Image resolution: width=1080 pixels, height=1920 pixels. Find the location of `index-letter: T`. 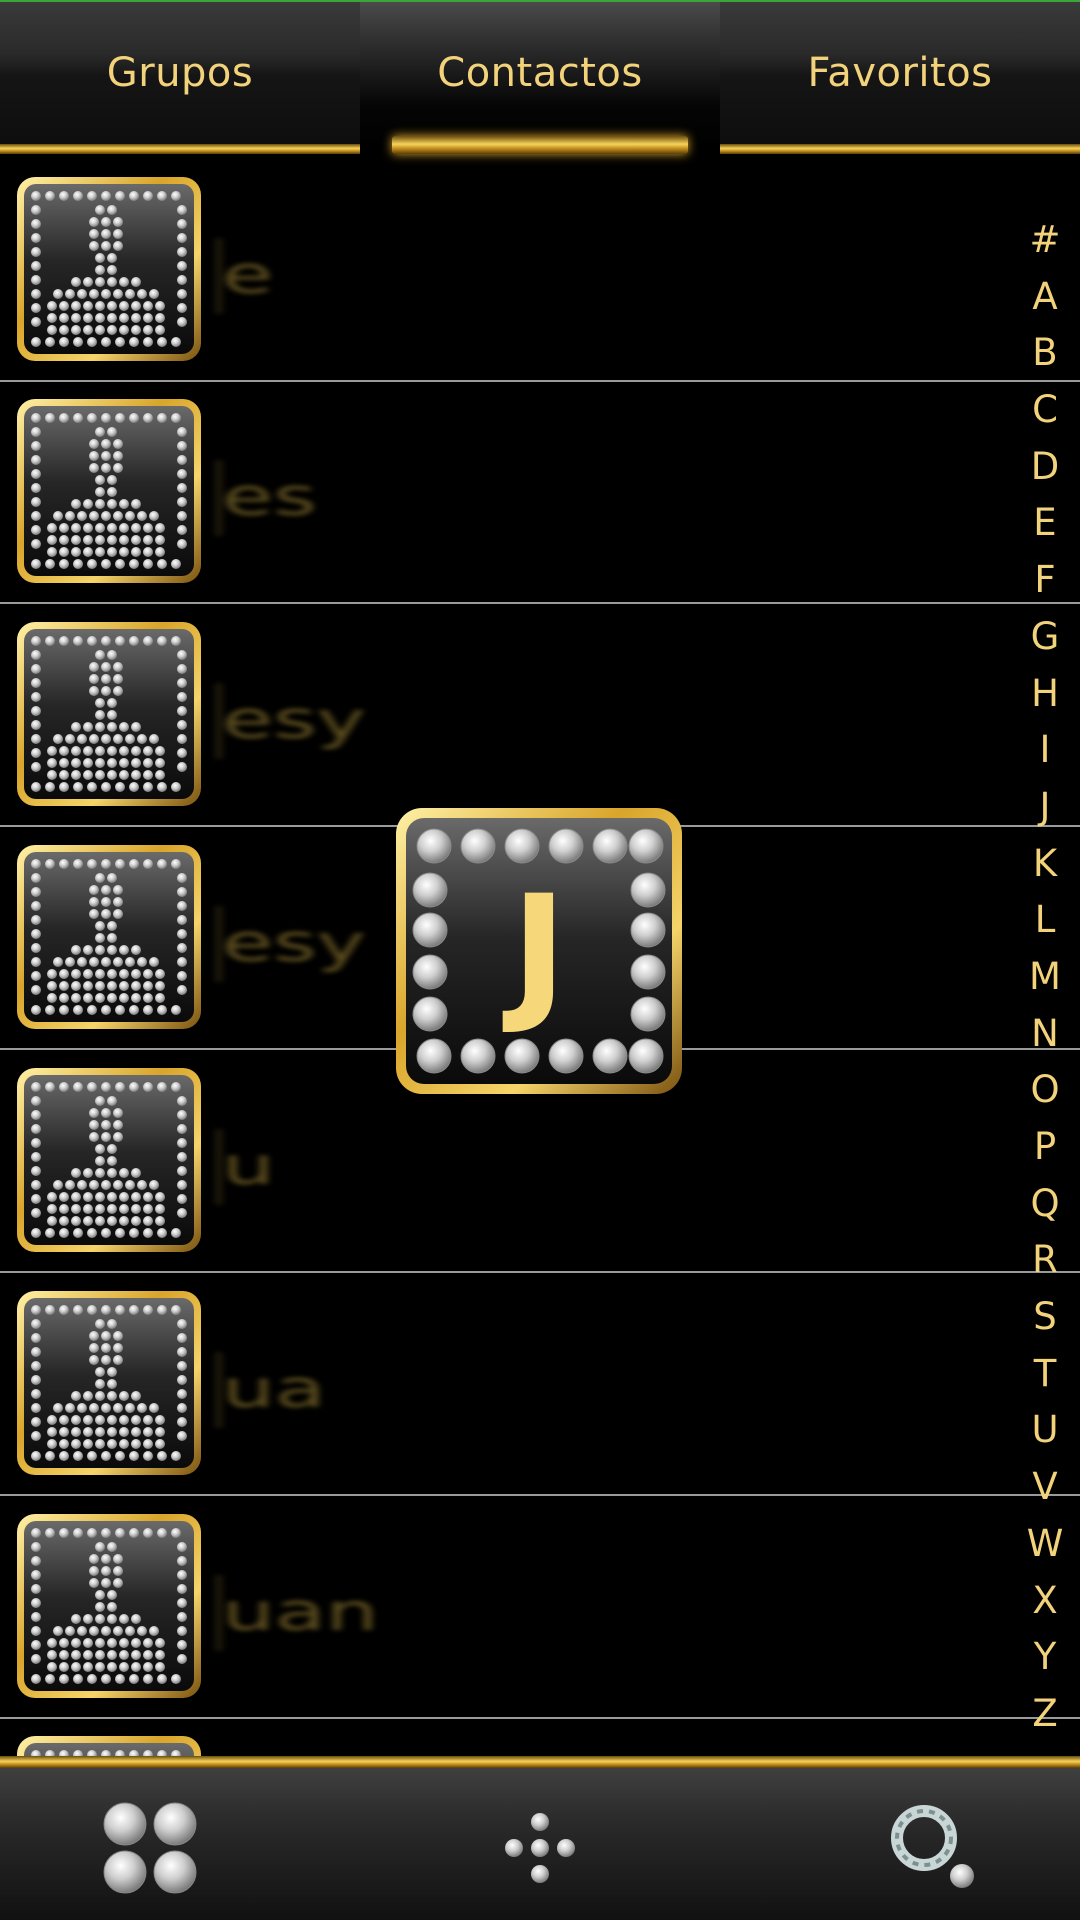

index-letter: T is located at coordinates (1045, 1374).